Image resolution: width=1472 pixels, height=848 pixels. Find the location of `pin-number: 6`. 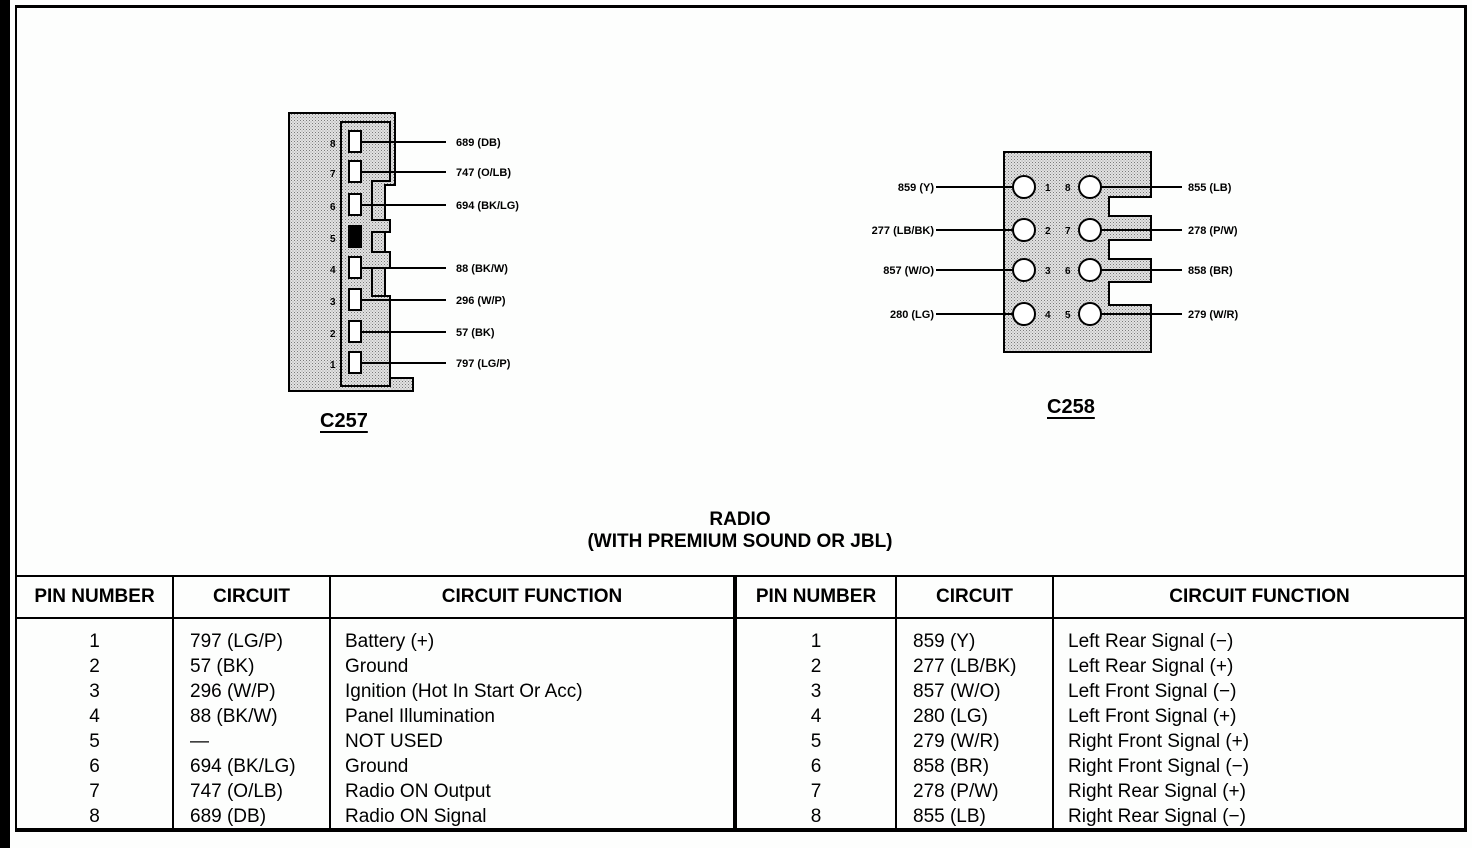

pin-number: 6 is located at coordinates (1068, 271).